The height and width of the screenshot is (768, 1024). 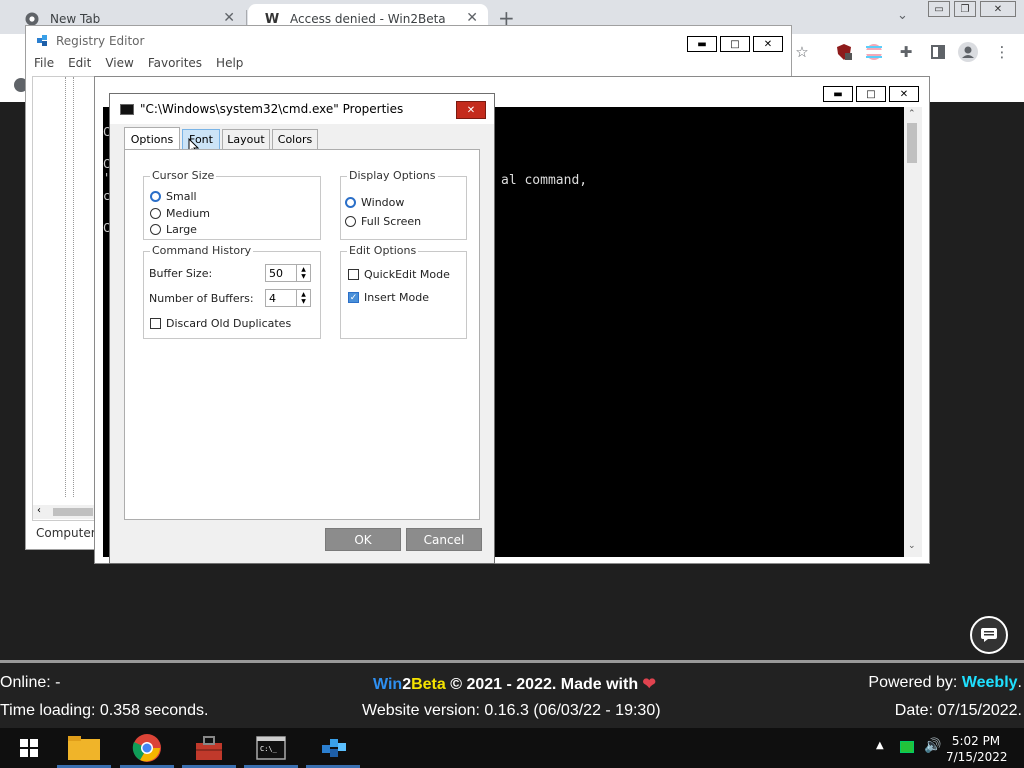 What do you see at coordinates (272, 298) in the screenshot?
I see `num-buffers-value: 4` at bounding box center [272, 298].